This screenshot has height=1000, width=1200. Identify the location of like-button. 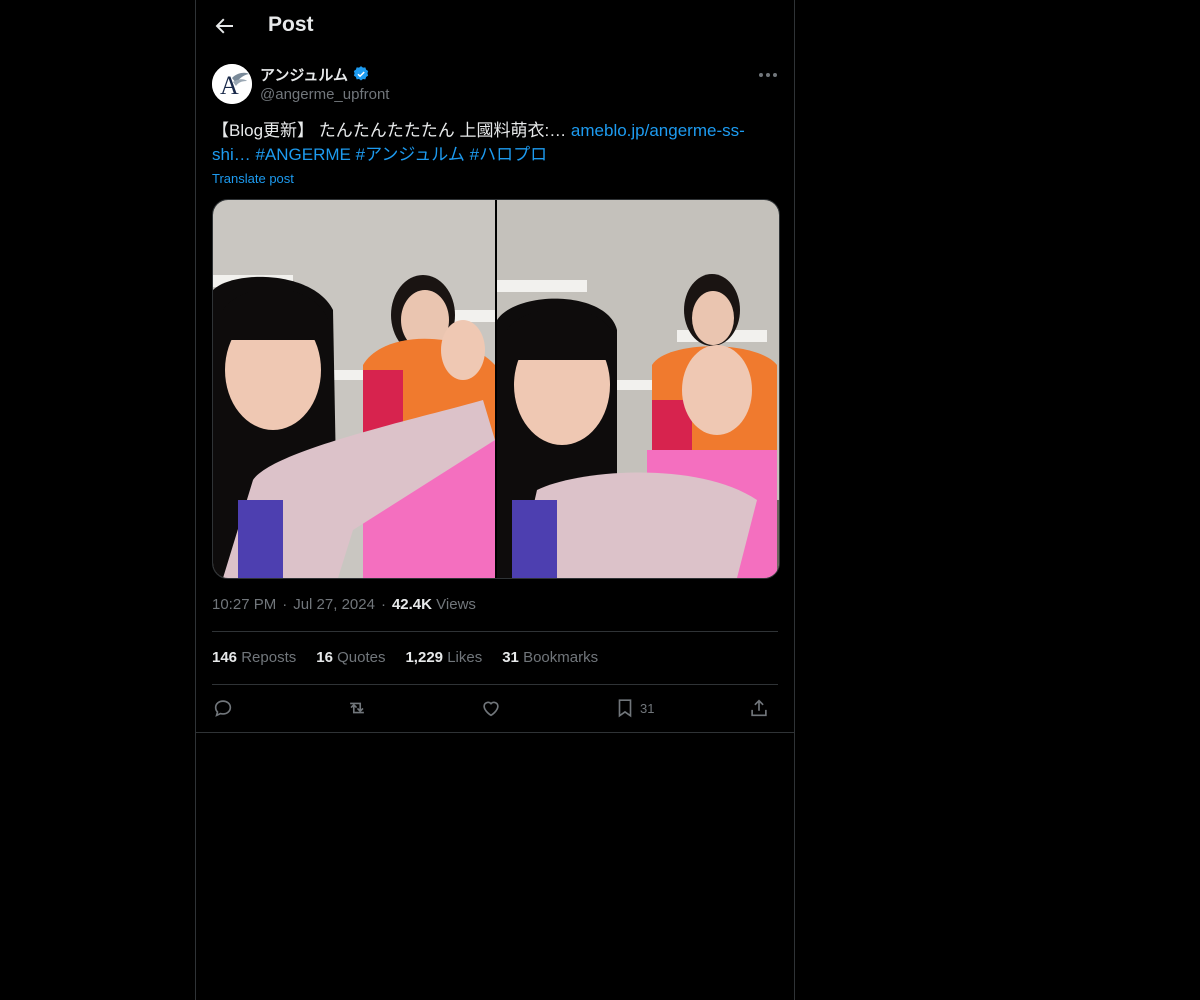
(491, 708).